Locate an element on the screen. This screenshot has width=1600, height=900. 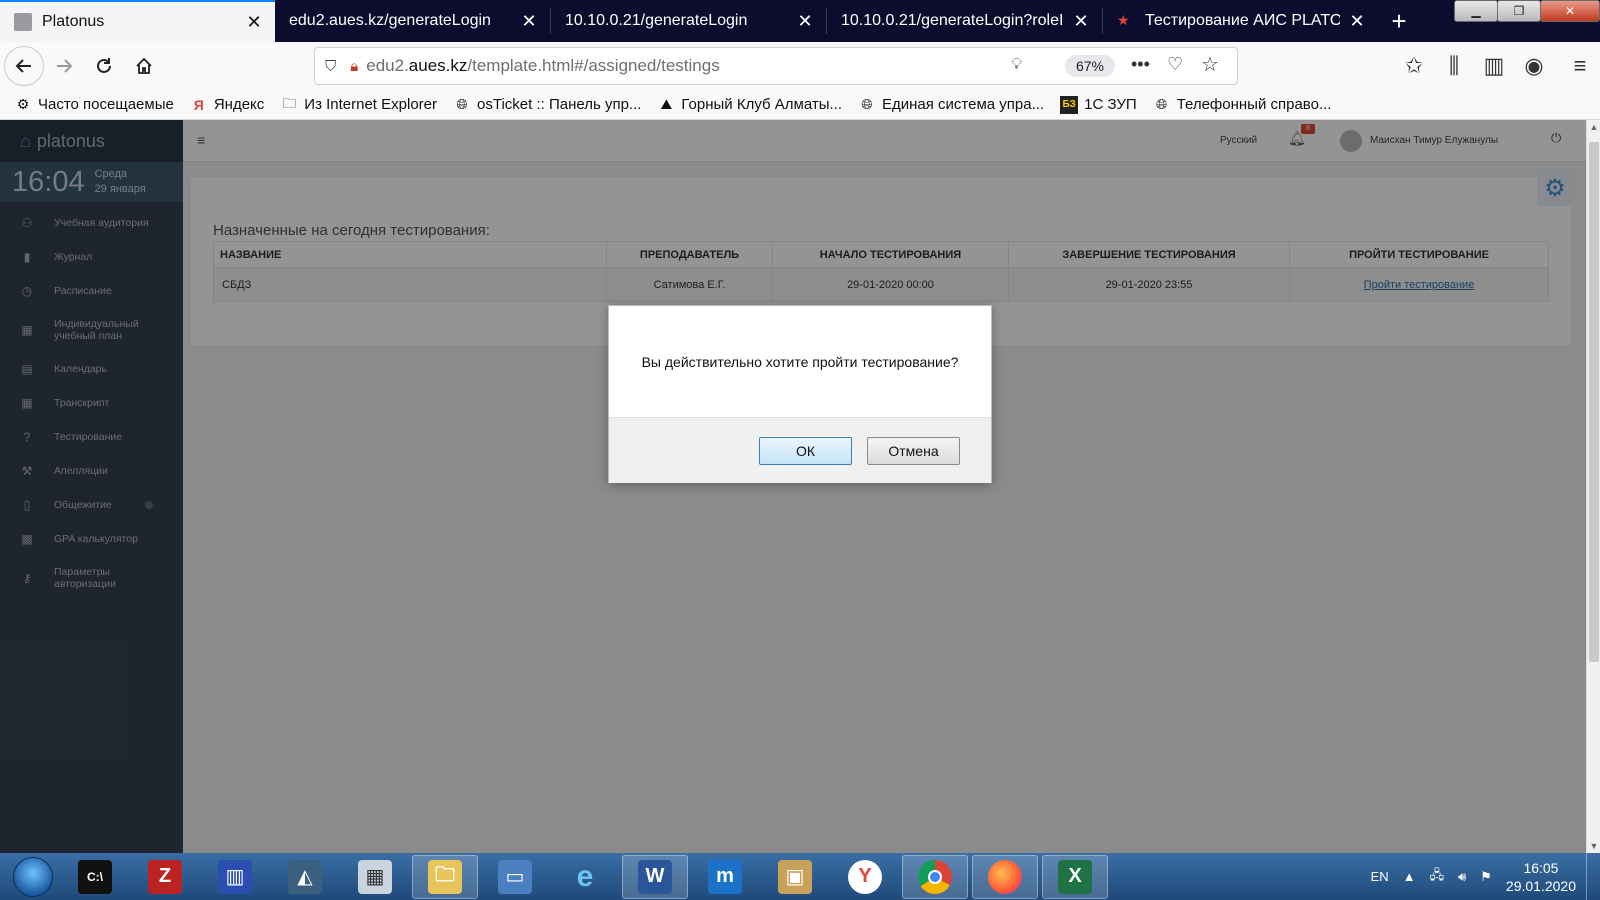
lightbulb-icon: 💡︎ is located at coordinates (1016, 65).